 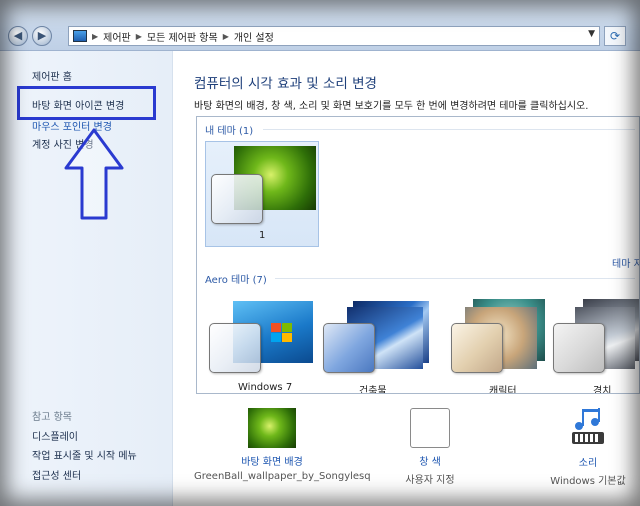 What do you see at coordinates (373, 390) in the screenshot?
I see `theme-name: 건축물` at bounding box center [373, 390].